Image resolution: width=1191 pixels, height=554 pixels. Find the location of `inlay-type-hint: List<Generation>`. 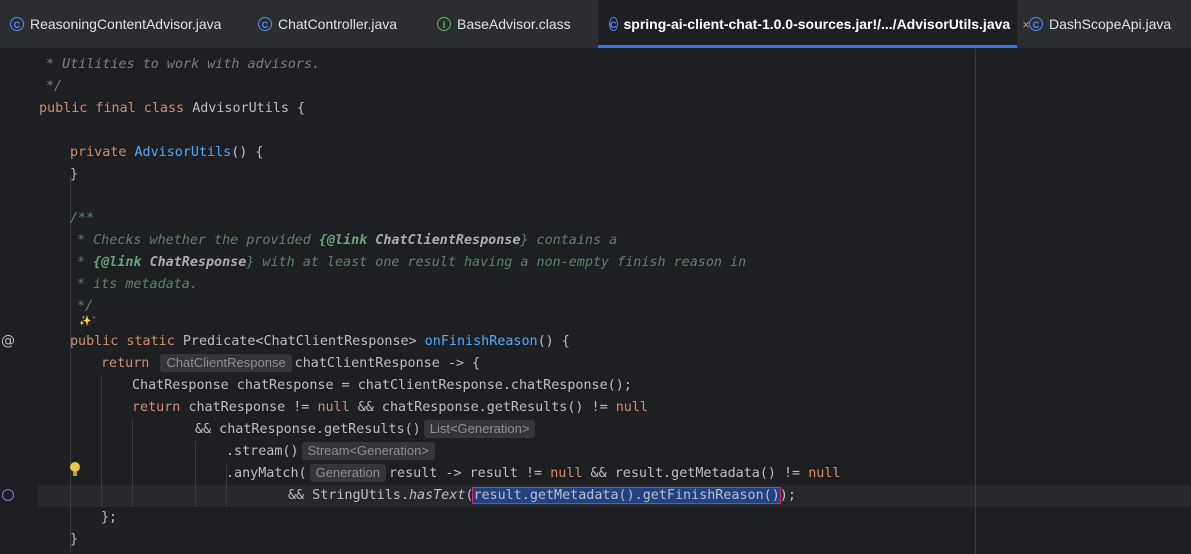

inlay-type-hint: List<Generation> is located at coordinates (479, 429).